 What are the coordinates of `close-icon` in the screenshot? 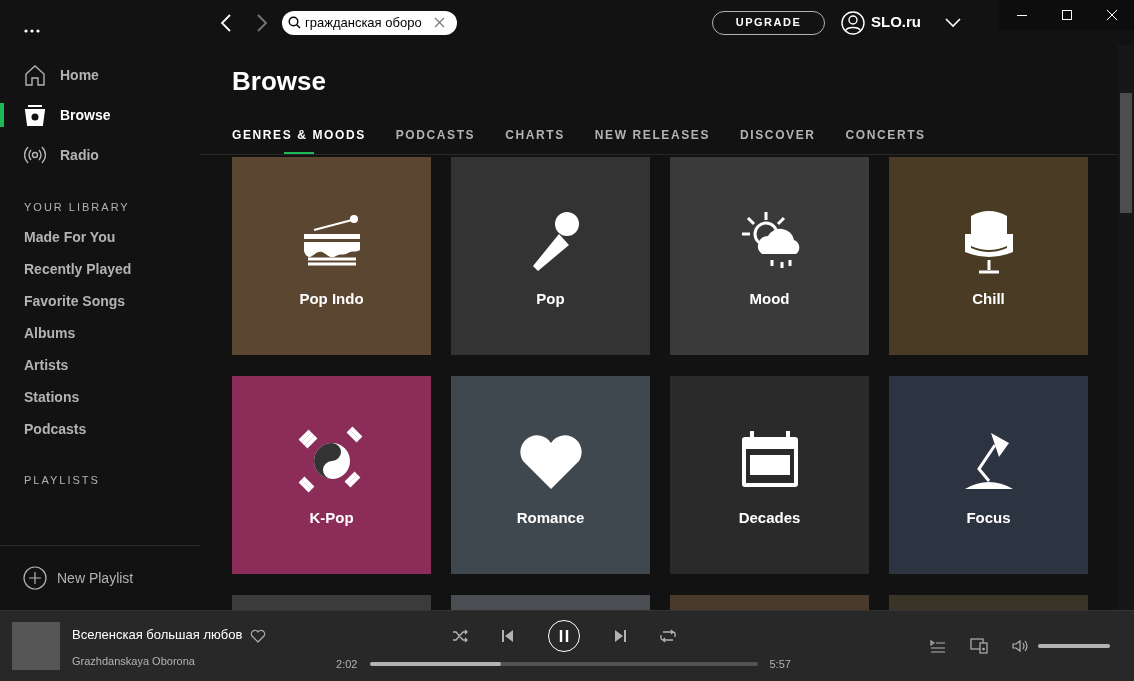 It's located at (1111, 15).